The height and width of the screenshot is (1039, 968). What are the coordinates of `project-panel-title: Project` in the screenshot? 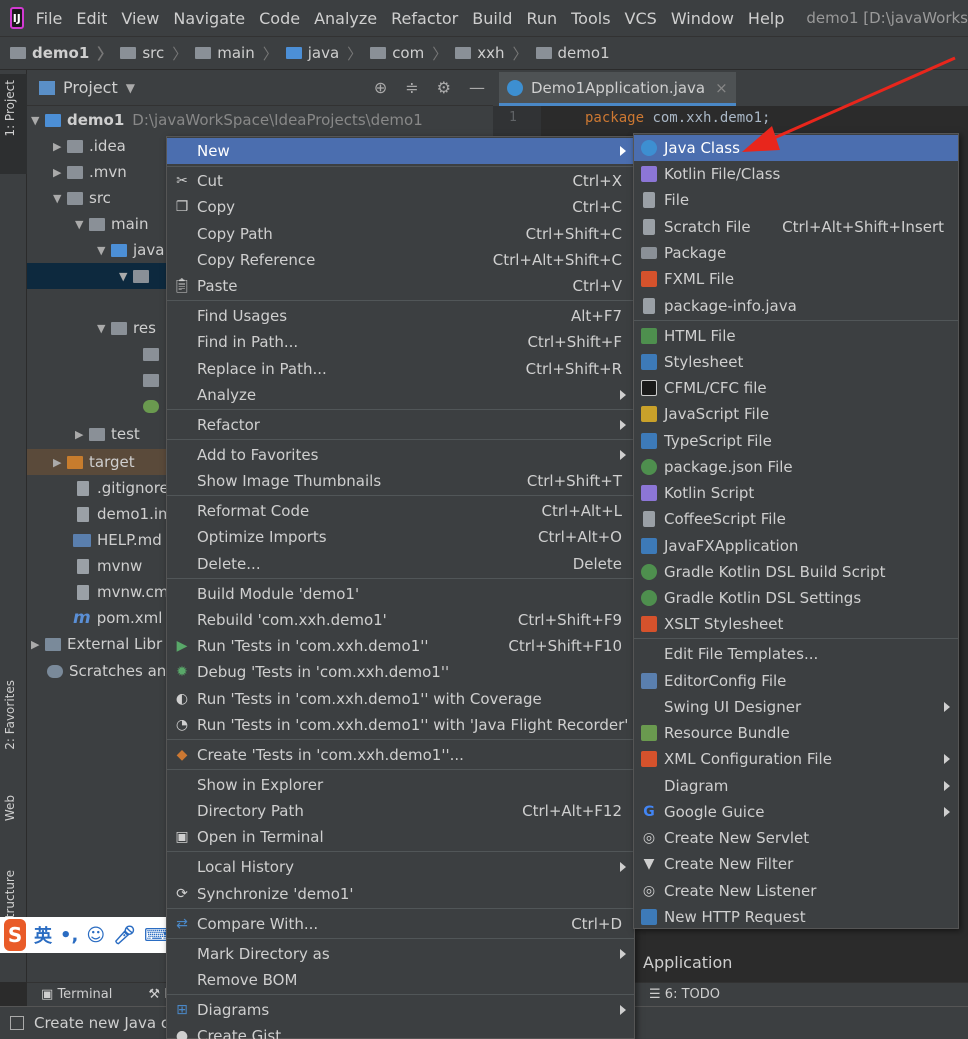 It's located at (90, 87).